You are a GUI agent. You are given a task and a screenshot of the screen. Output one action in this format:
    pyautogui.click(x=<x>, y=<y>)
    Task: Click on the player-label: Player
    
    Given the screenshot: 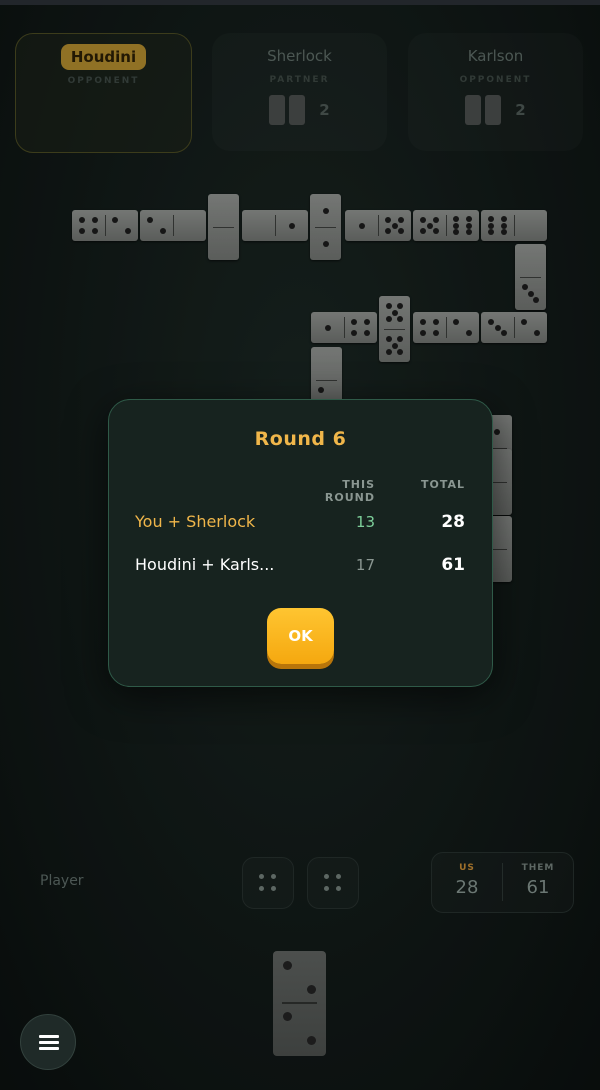 What is the action you would take?
    pyautogui.click(x=62, y=881)
    